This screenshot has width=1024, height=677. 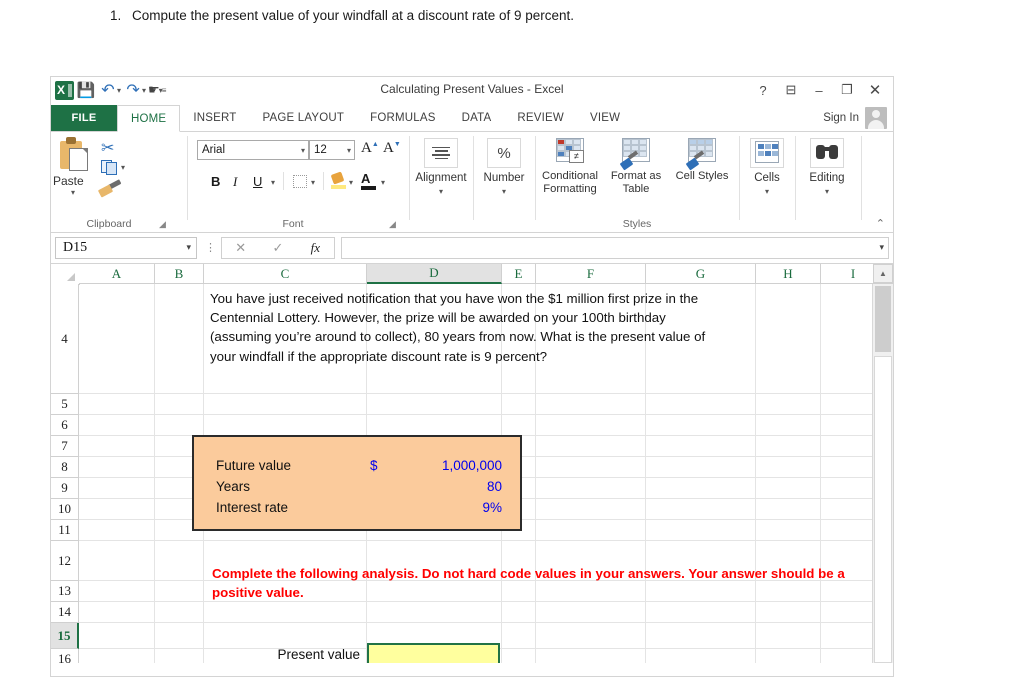 I want to click on font-name-input: Arial ▾, so click(x=253, y=150).